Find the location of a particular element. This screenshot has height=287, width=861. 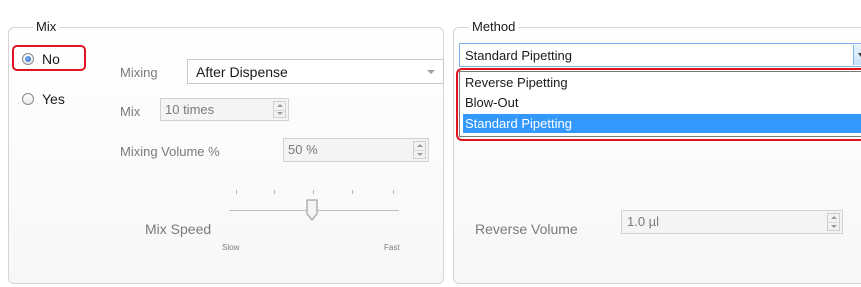

radio-no: No is located at coordinates (47, 59).